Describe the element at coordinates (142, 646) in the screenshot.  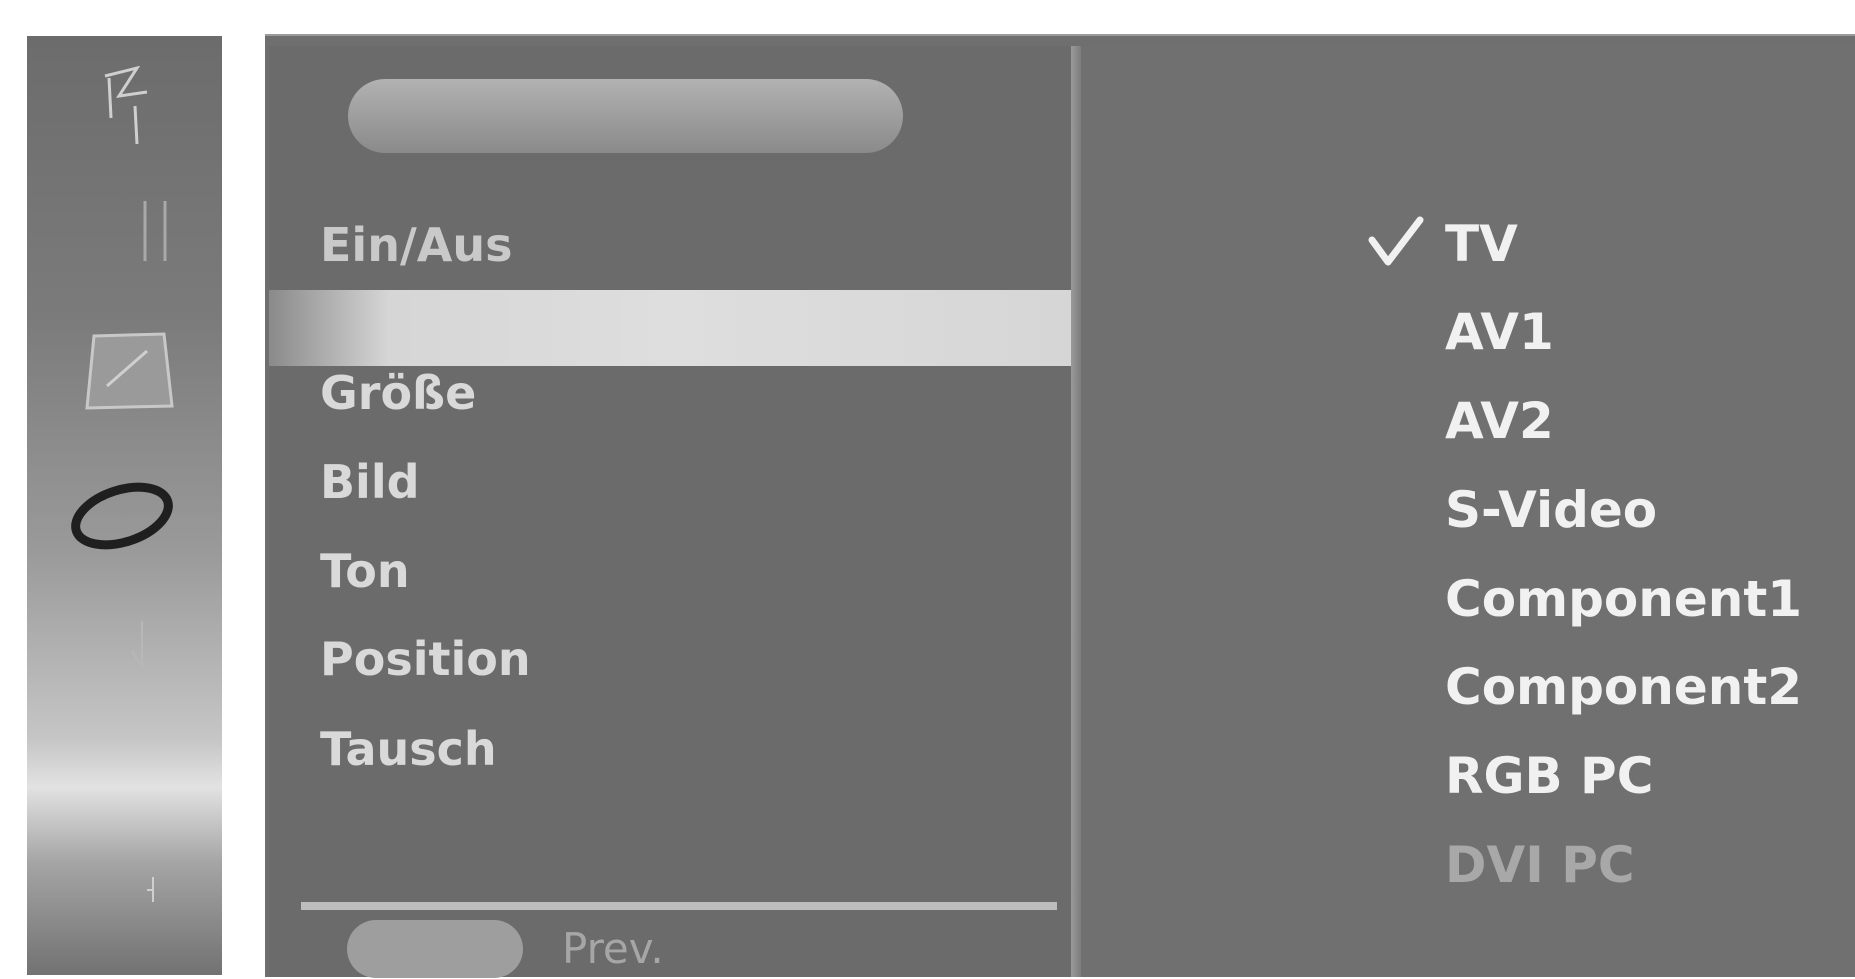
I see `small-arrow-icon` at that location.